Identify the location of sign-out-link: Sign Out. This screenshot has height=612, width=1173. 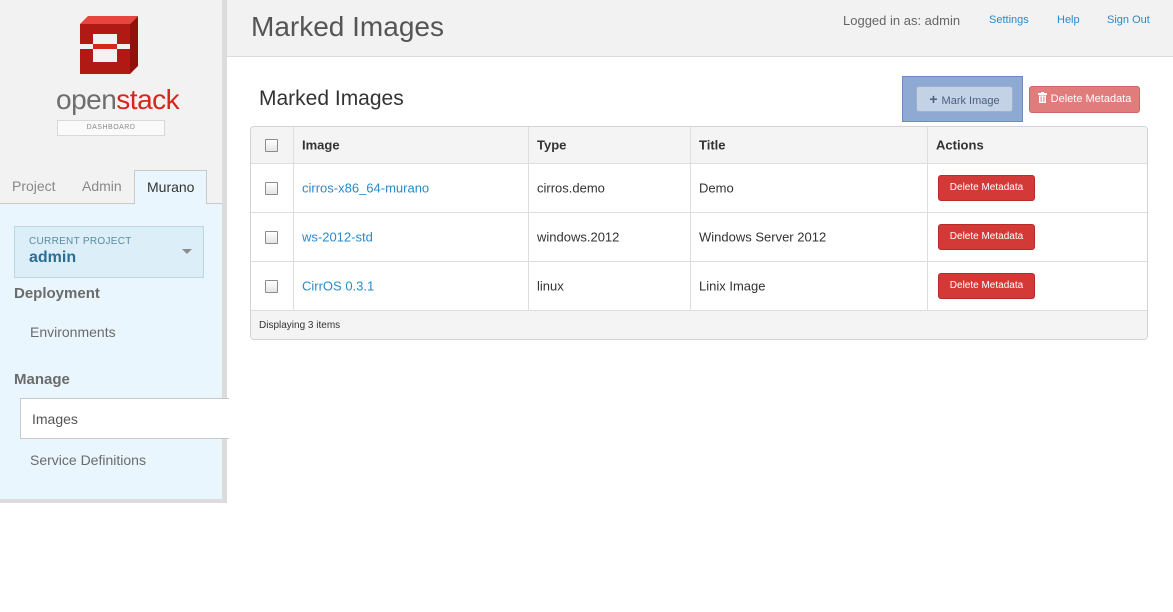
(1128, 20).